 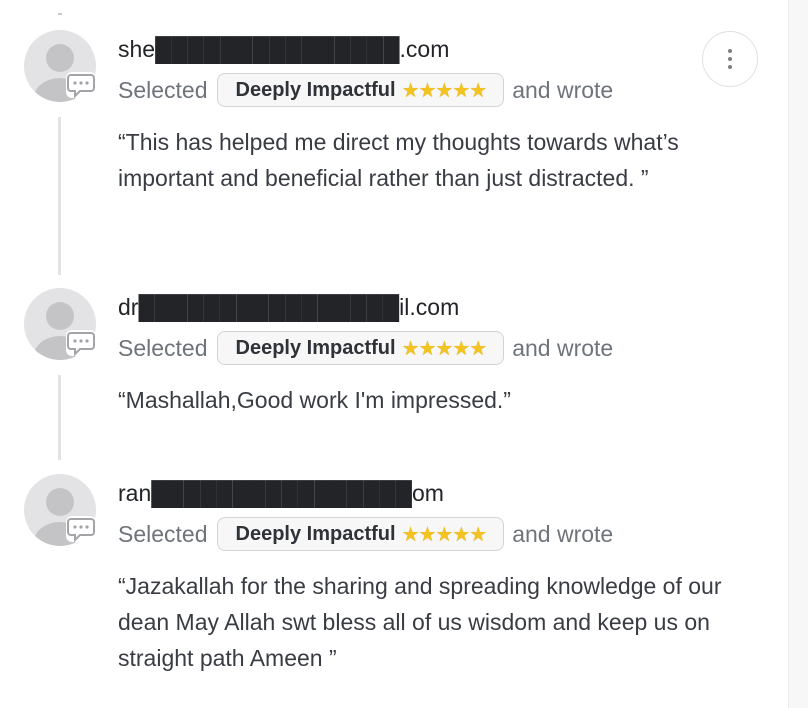 What do you see at coordinates (281, 493) in the screenshot?
I see `commenter-email: ran████████████████om` at bounding box center [281, 493].